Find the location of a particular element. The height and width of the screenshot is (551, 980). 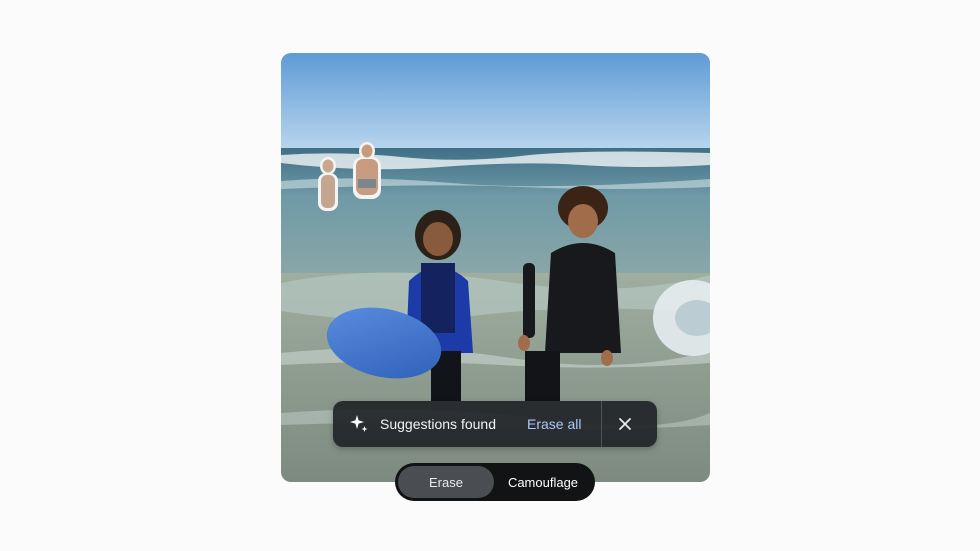

erase-mode-button: Erase is located at coordinates (446, 482).